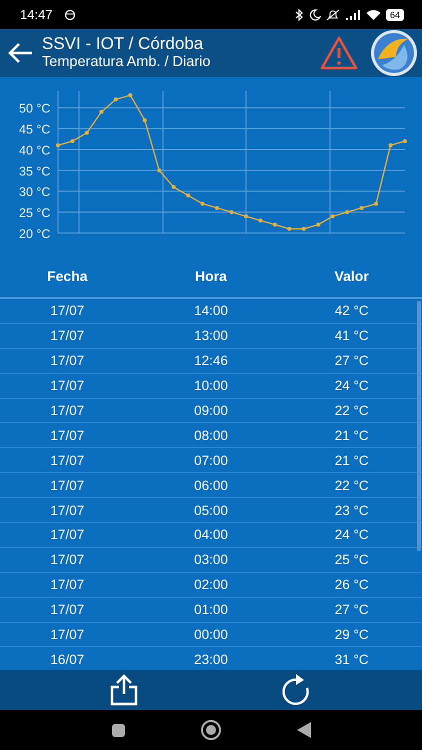  Describe the element at coordinates (211, 634) in the screenshot. I see `table-cell-text: 00:00` at that location.